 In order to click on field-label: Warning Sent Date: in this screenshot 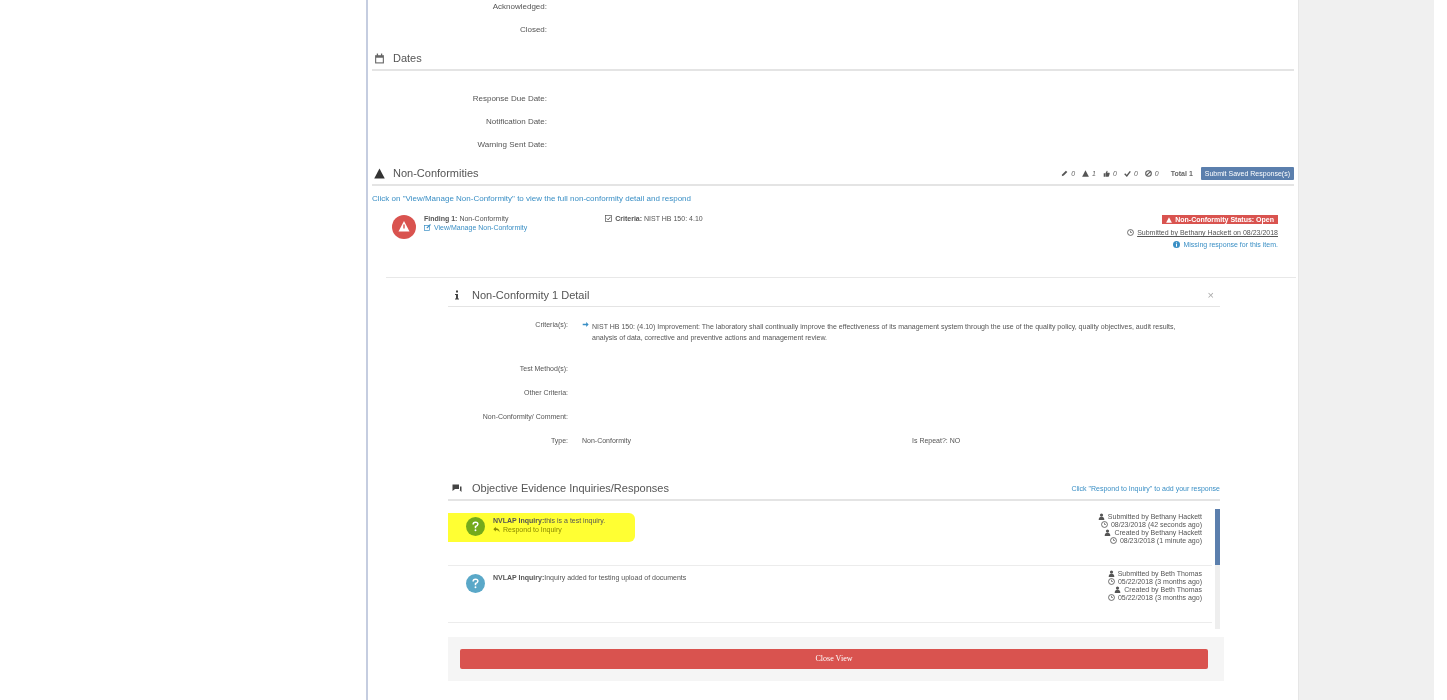, I will do `click(511, 144)`.